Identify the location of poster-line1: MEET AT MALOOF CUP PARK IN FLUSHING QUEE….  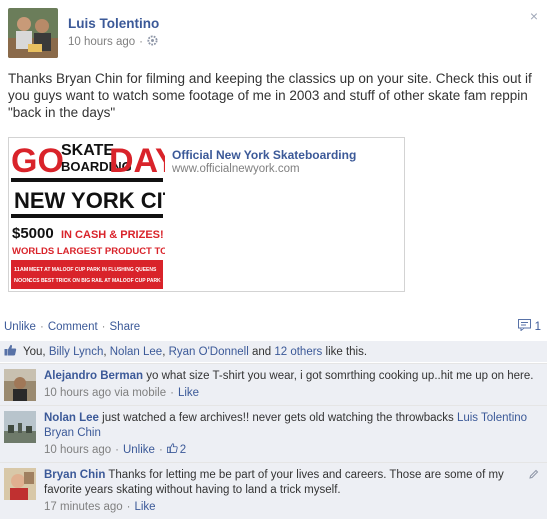
(93, 270).